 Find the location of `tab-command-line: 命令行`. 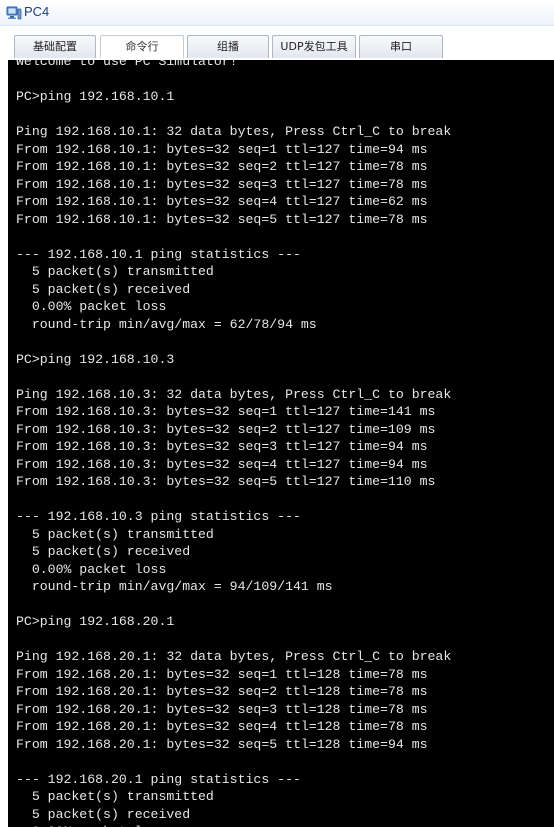

tab-command-line: 命令行 is located at coordinates (142, 46).